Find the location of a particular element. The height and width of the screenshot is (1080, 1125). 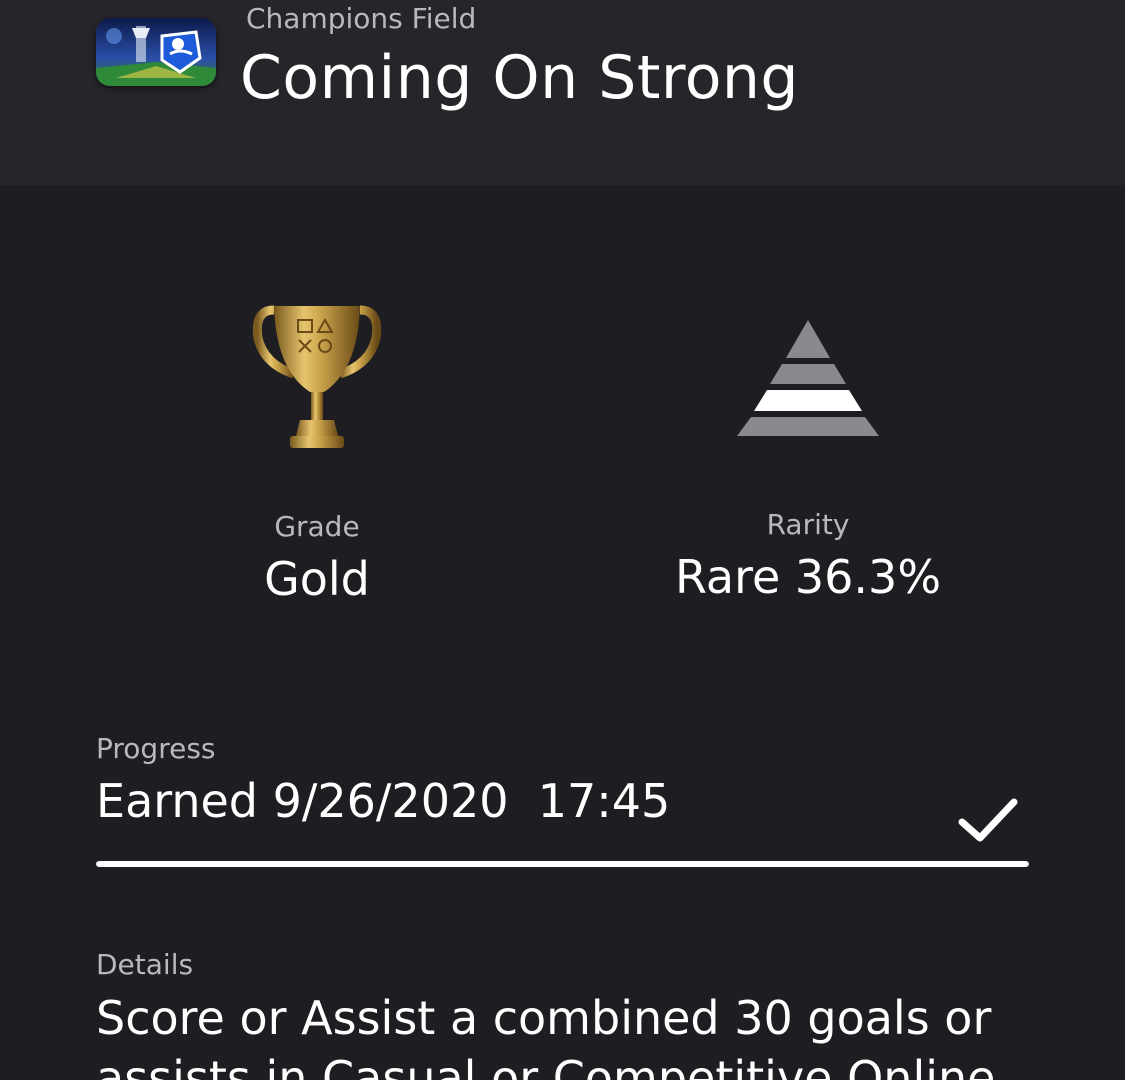

progress-fill is located at coordinates (562, 864).